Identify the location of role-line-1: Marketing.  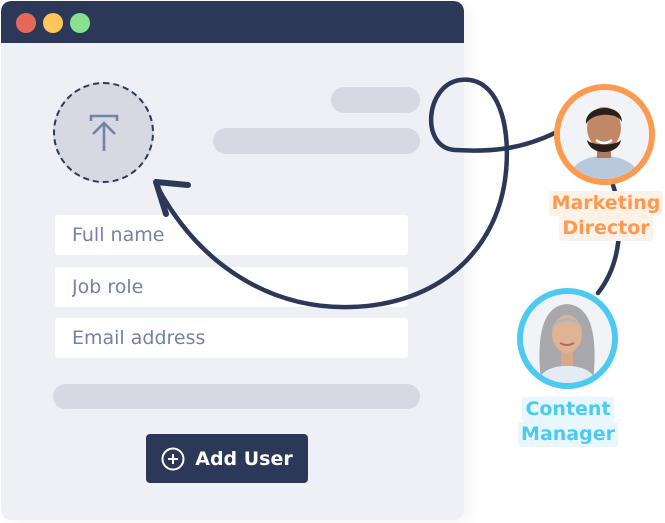
(606, 203).